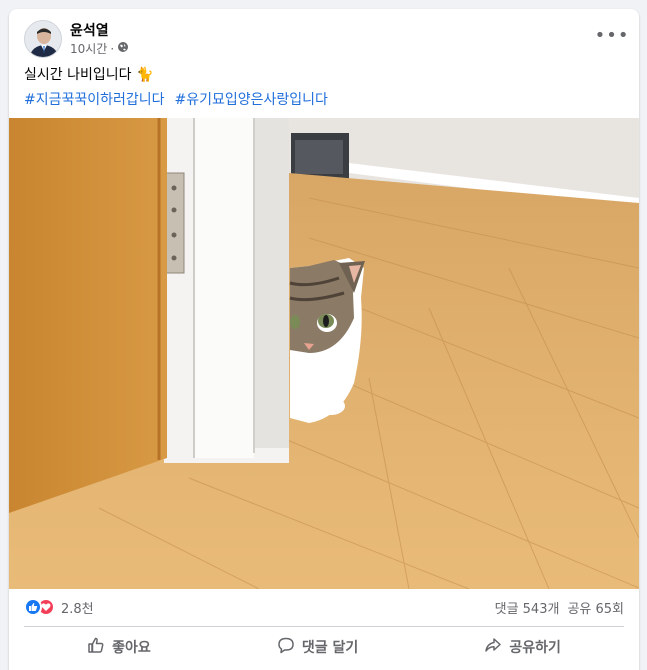  Describe the element at coordinates (324, 607) in the screenshot. I see `reactions-bar: 2.8천 댓글 543개 공유 65회` at that location.